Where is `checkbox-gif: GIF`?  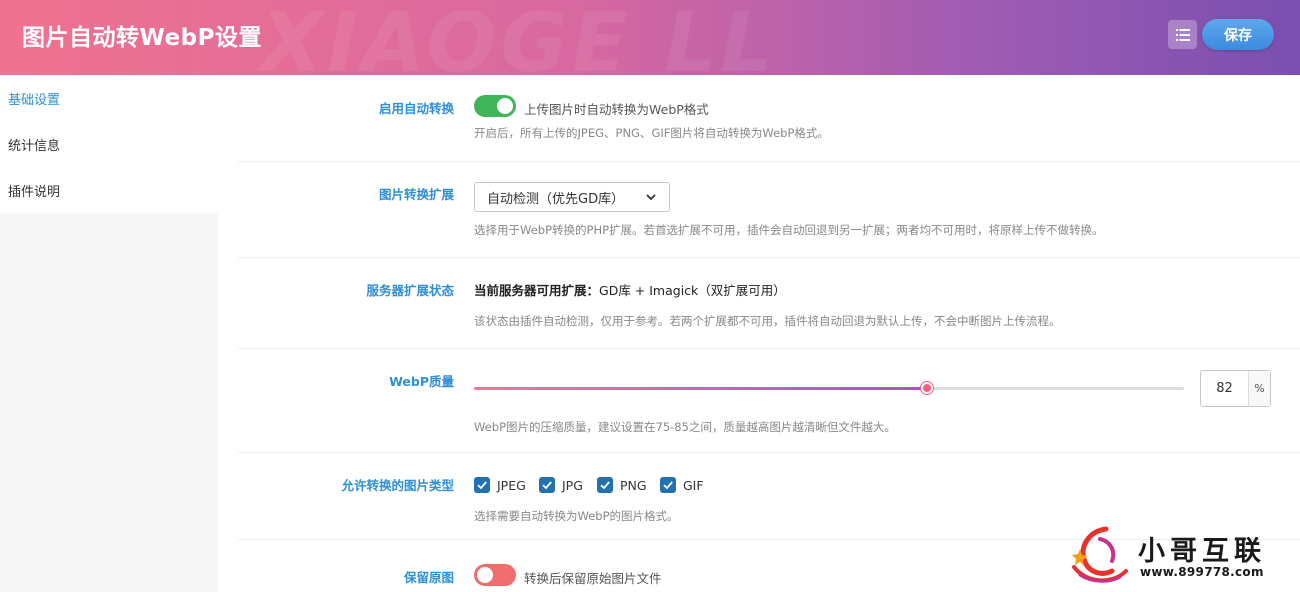 checkbox-gif: GIF is located at coordinates (682, 485).